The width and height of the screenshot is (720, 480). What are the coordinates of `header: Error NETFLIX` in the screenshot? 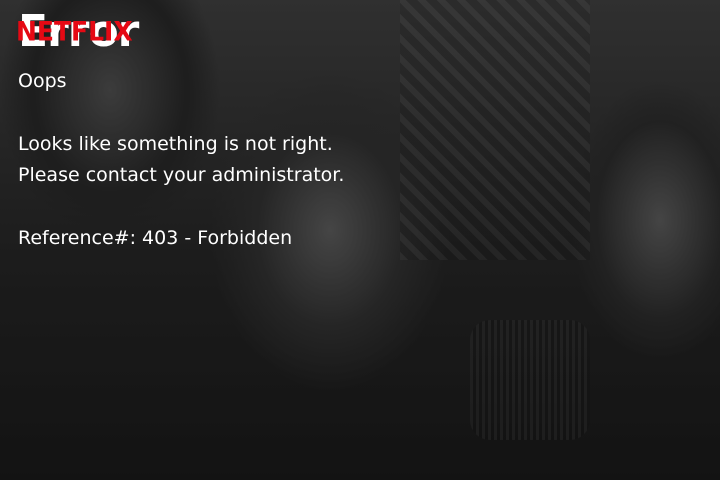 It's located at (97, 33).